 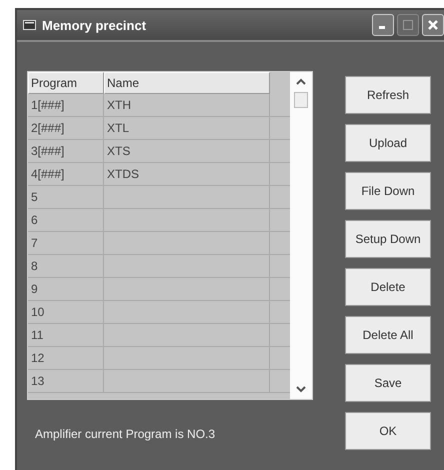 I want to click on minimize-button, so click(x=383, y=25).